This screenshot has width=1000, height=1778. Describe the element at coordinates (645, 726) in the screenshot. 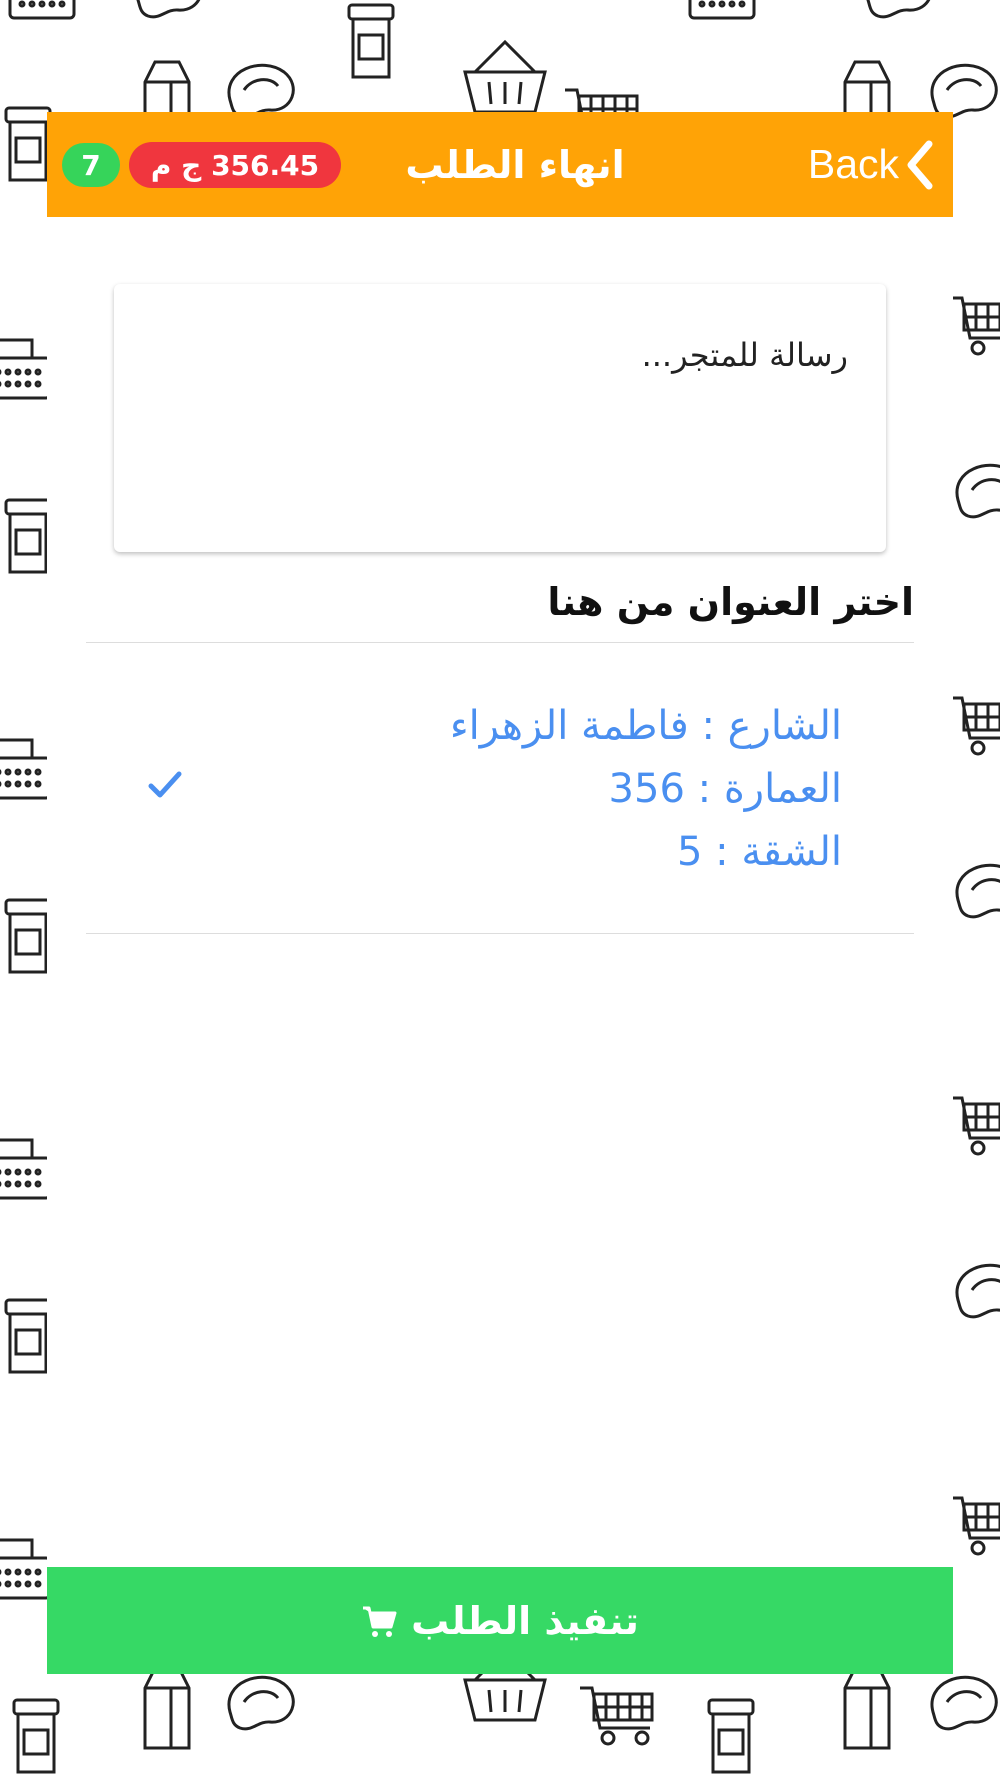

I see `address-street: الشارع : فاطمة الزهراء` at that location.